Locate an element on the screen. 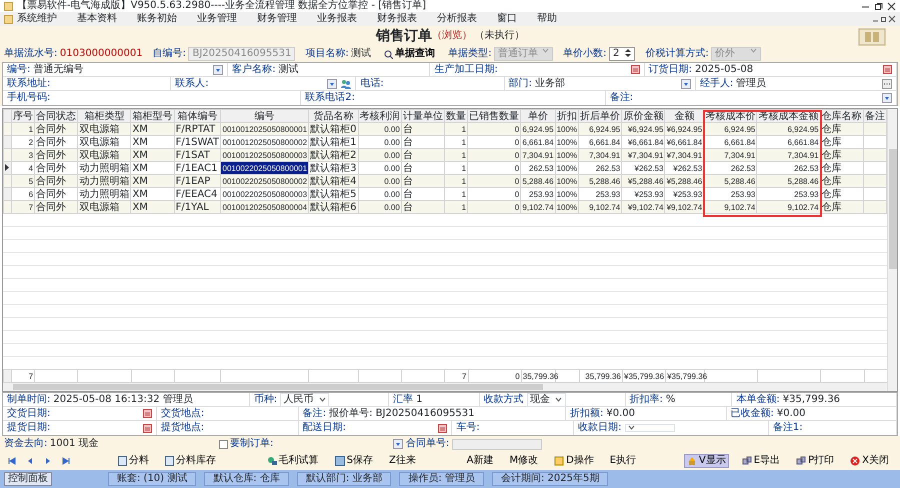  menu-item: 分析报表 is located at coordinates (463, 19).